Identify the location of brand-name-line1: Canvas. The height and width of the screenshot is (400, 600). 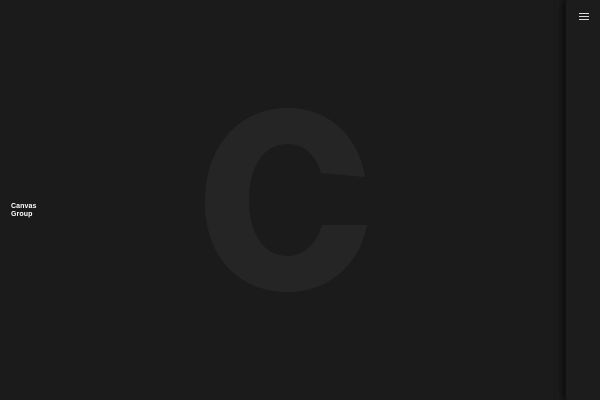
(24, 206).